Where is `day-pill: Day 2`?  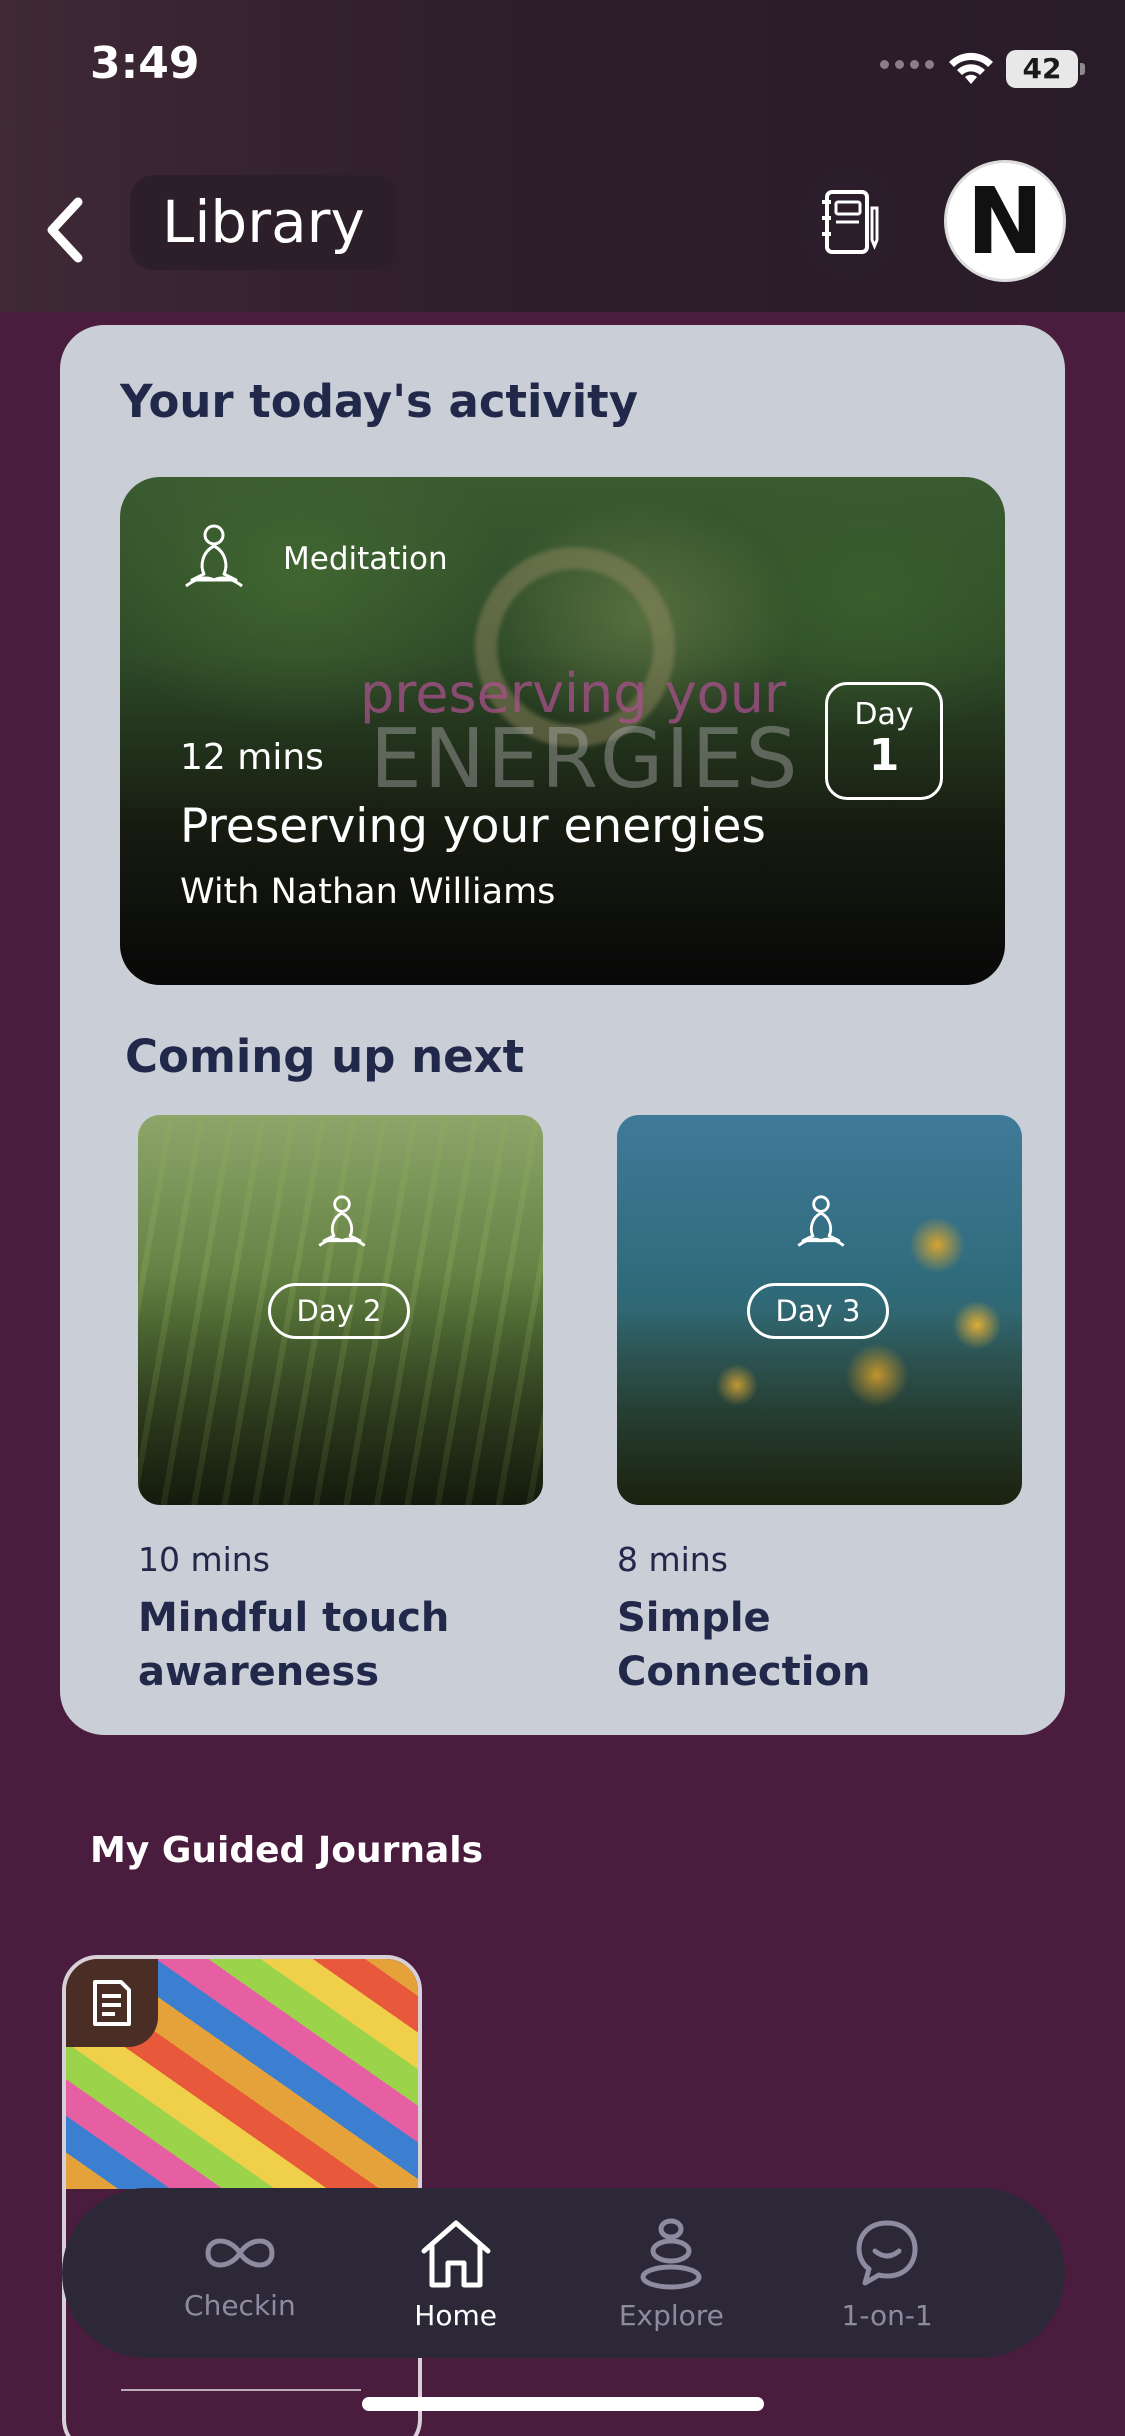 day-pill: Day 2 is located at coordinates (339, 1311).